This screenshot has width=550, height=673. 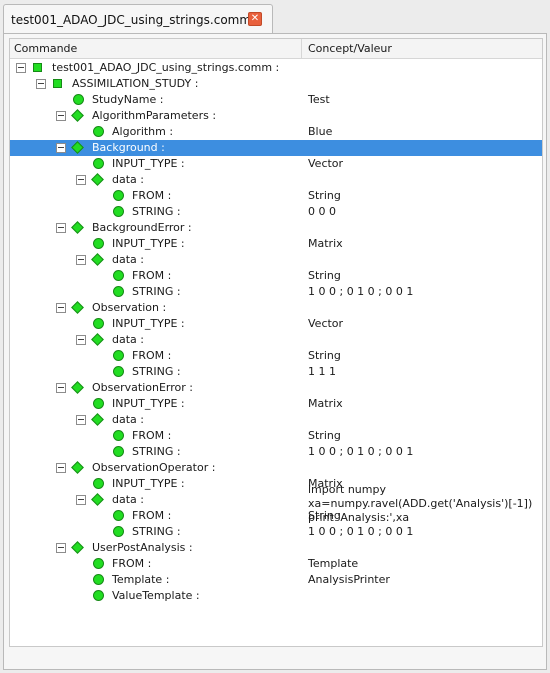 I want to click on tree-row: Observation :, so click(x=276, y=308).